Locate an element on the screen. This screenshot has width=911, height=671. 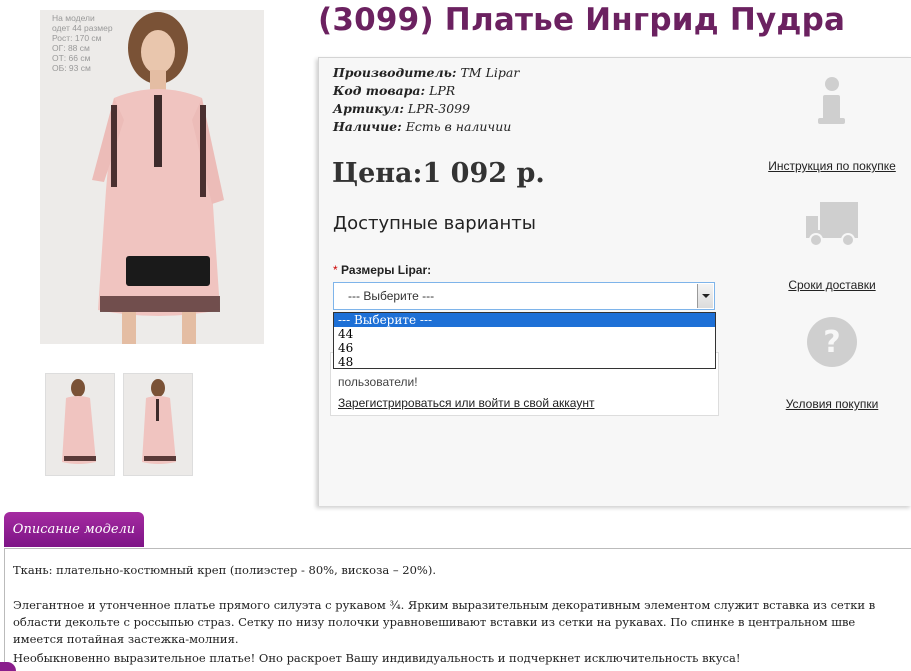
variants-heading: Доступные варианты is located at coordinates (434, 223).